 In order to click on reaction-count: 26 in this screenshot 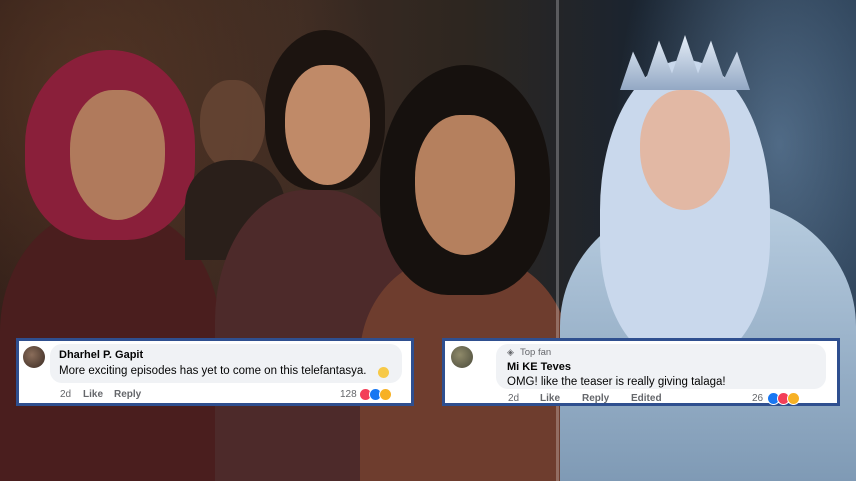, I will do `click(757, 398)`.